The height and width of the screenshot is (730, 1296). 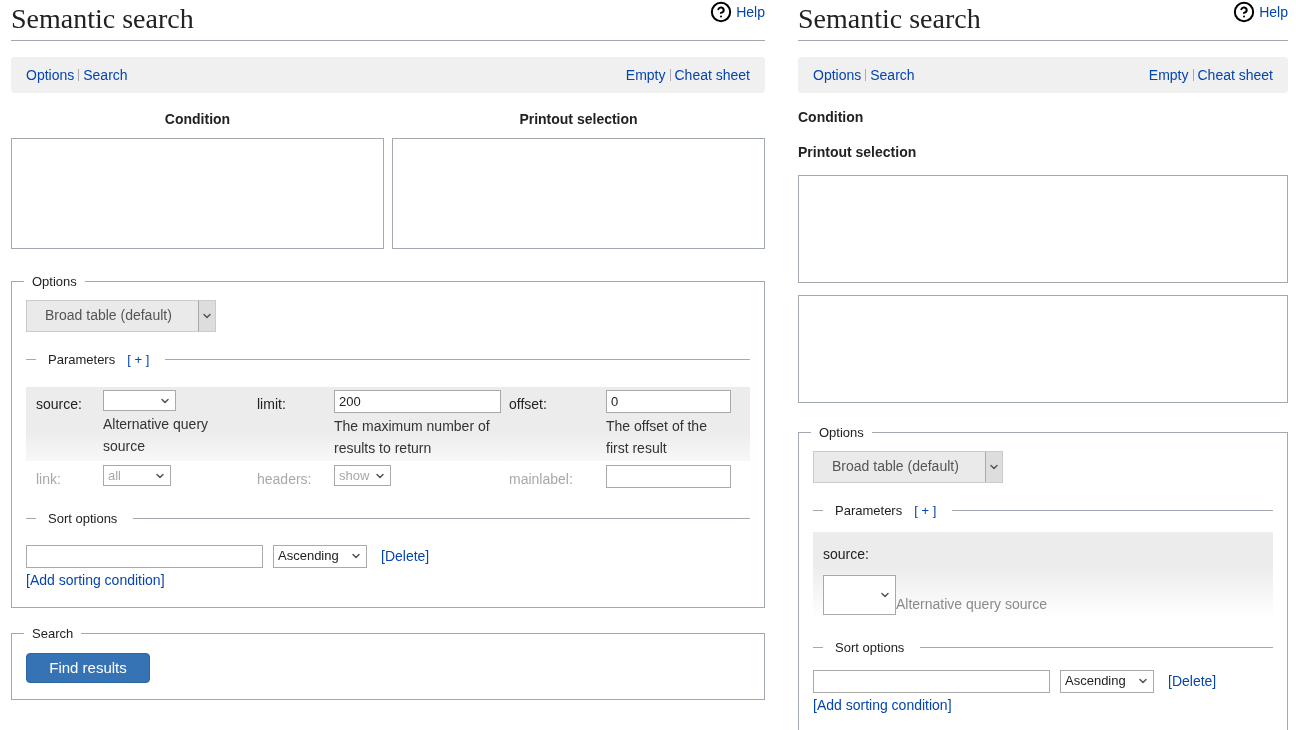 What do you see at coordinates (541, 479) in the screenshot?
I see `param-label: mainlabel:` at bounding box center [541, 479].